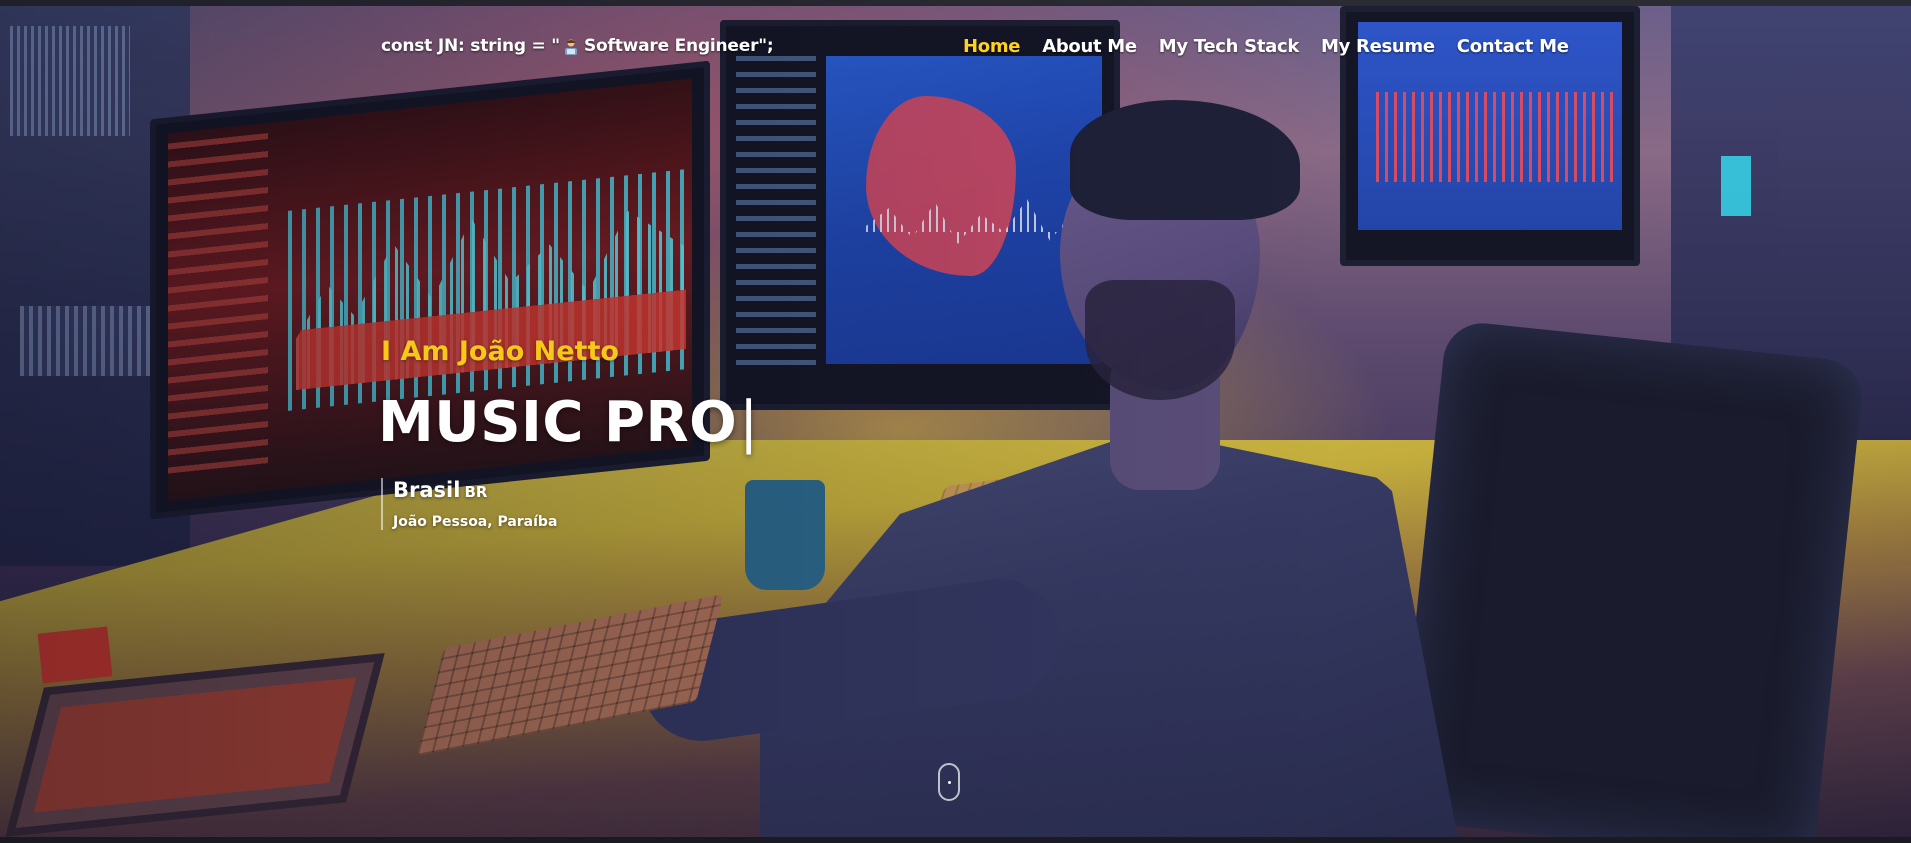 This screenshot has width=1911, height=843. Describe the element at coordinates (571, 47) in the screenshot. I see `technologist-icon` at that location.